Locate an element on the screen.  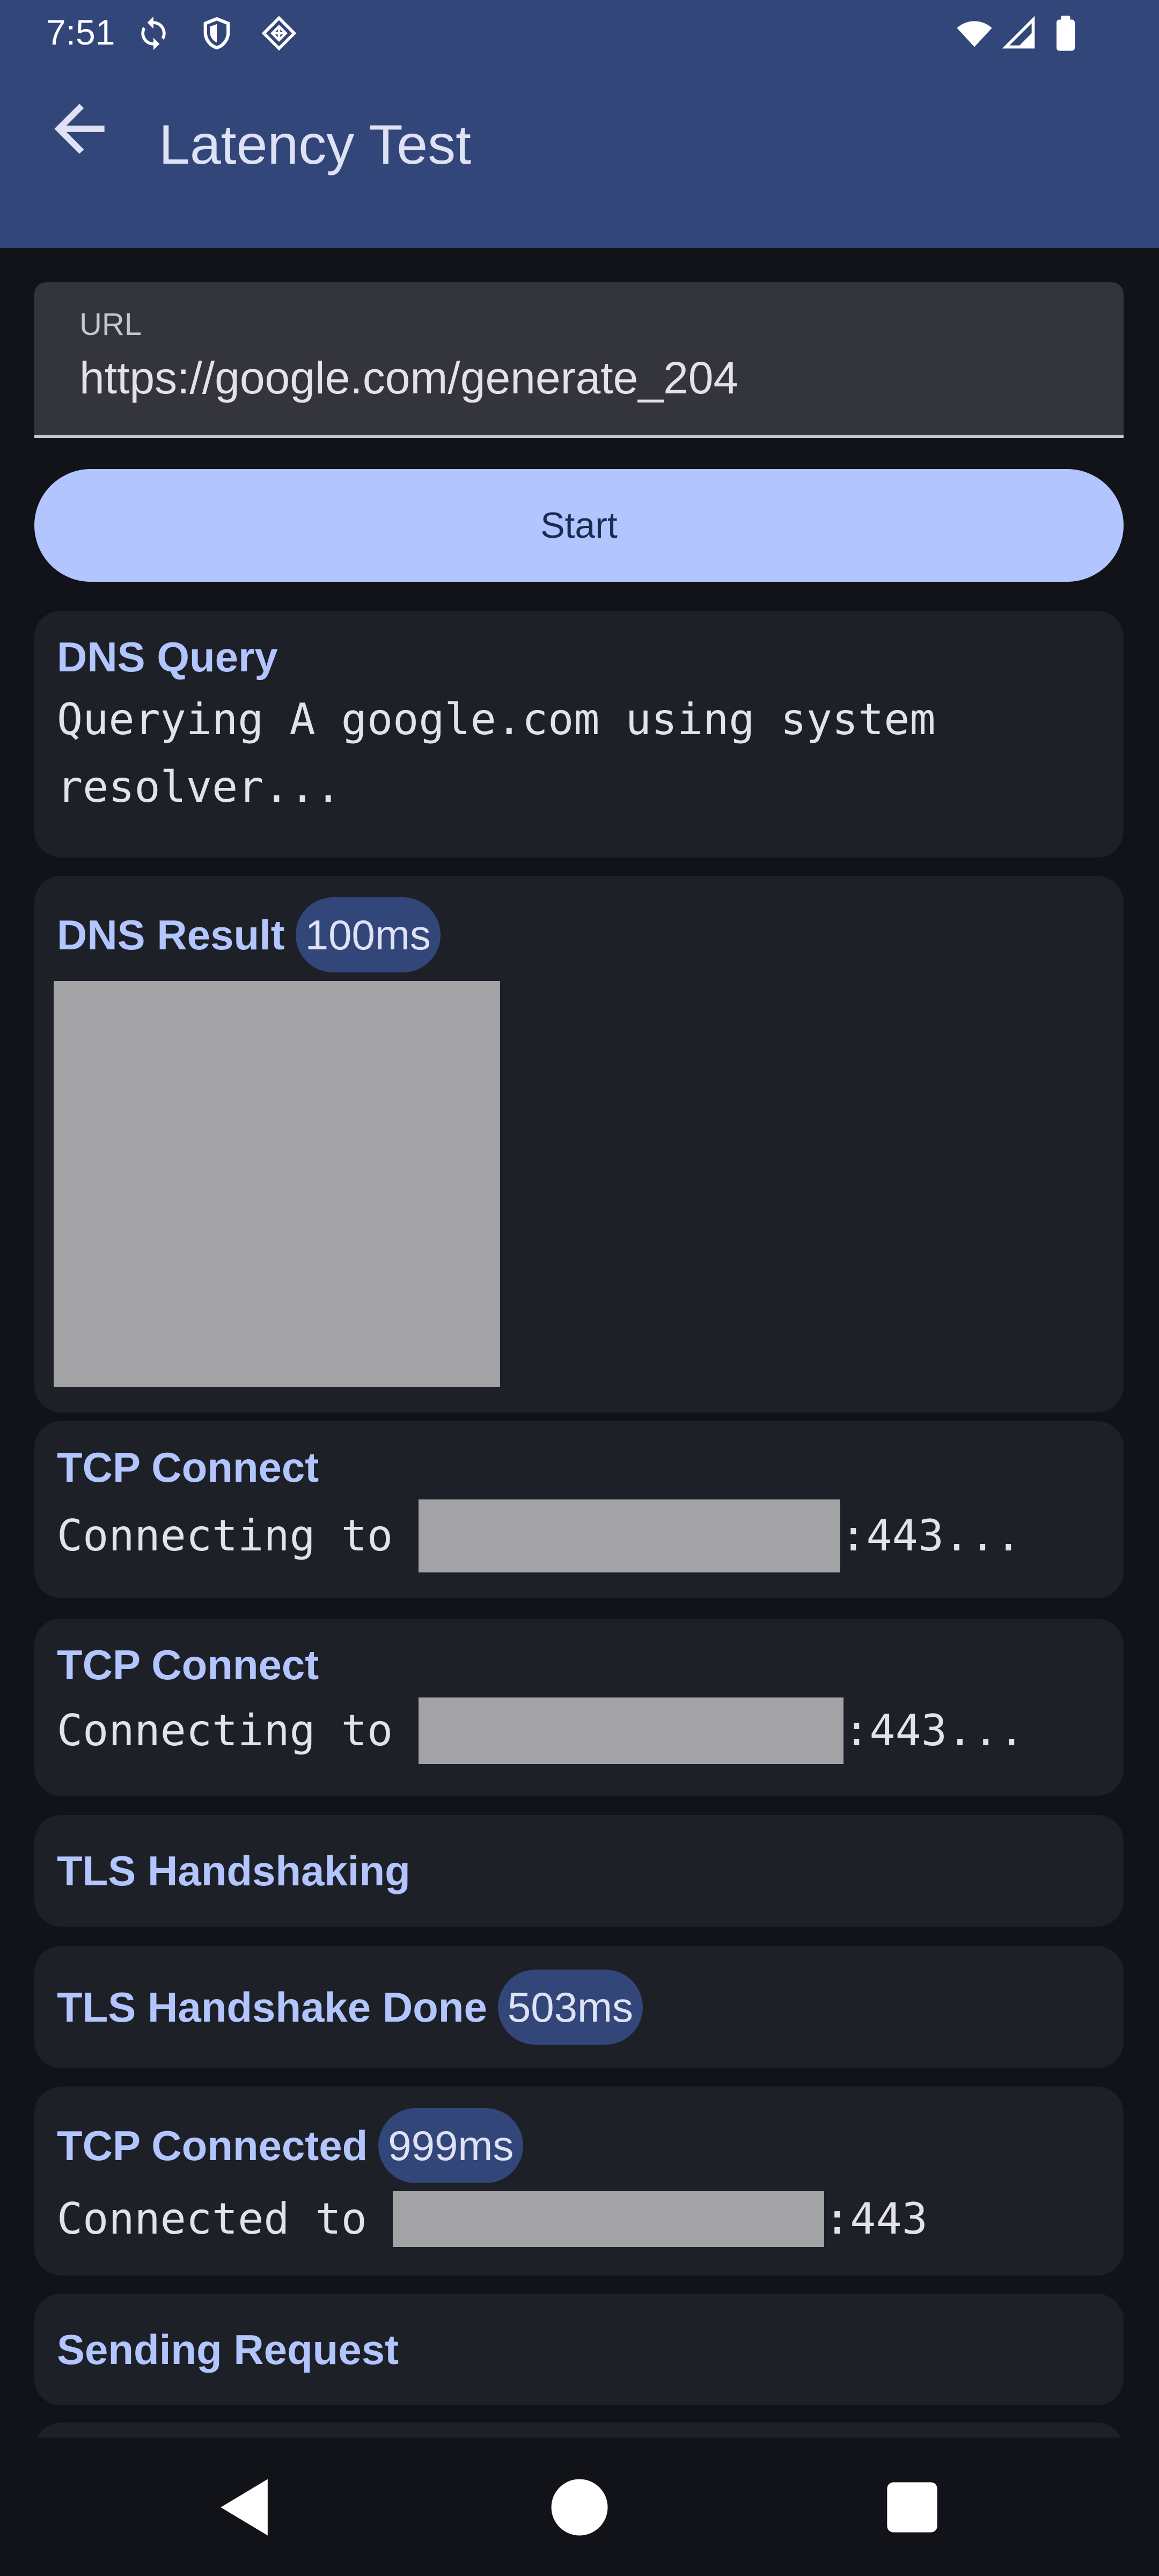
step-detail-prefix: Connected to is located at coordinates (225, 2219).